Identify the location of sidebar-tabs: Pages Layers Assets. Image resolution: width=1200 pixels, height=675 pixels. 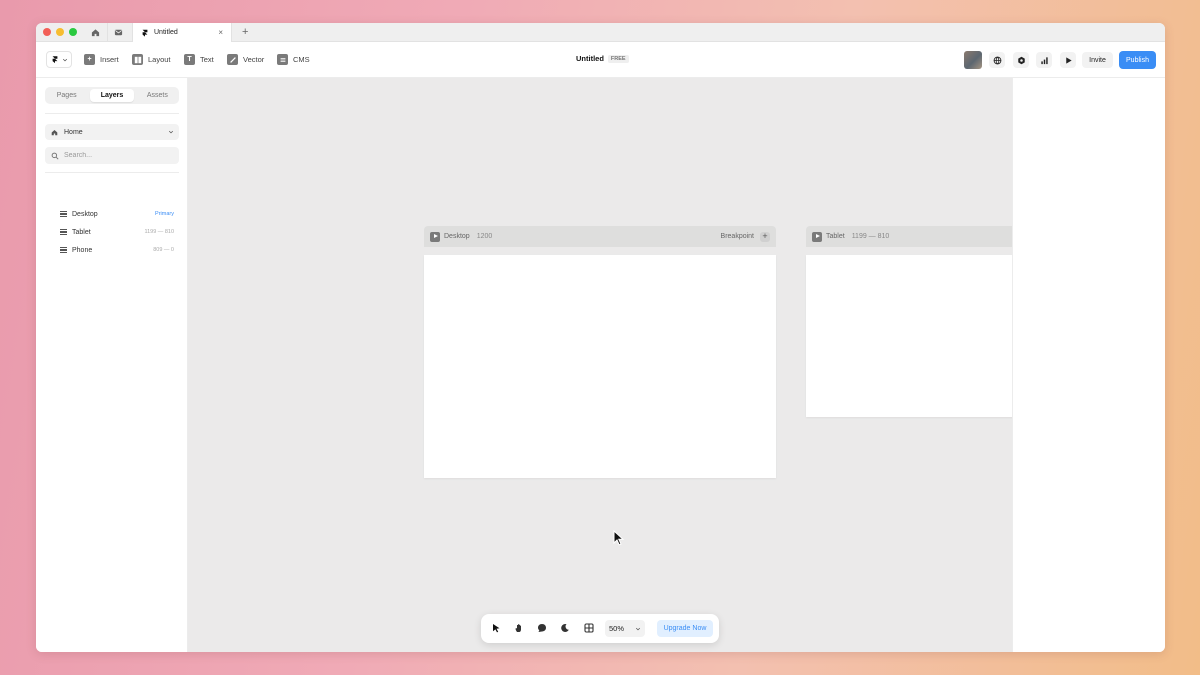
(112, 95).